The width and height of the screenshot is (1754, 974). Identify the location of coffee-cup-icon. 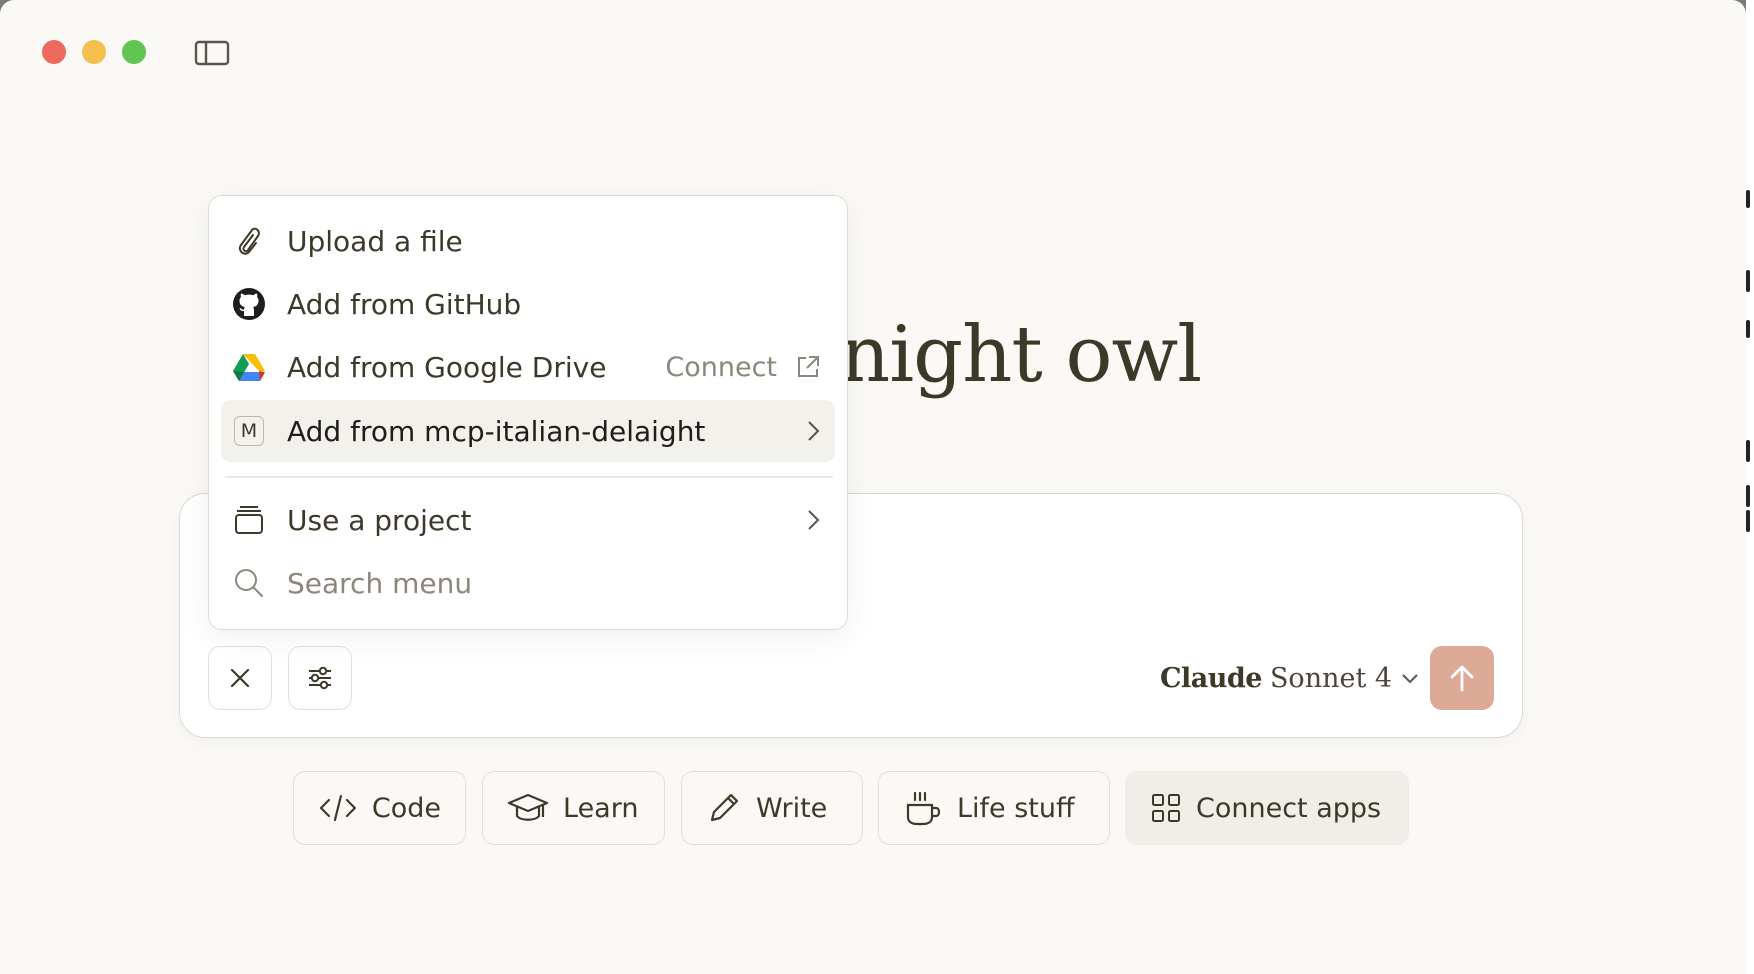
(923, 808).